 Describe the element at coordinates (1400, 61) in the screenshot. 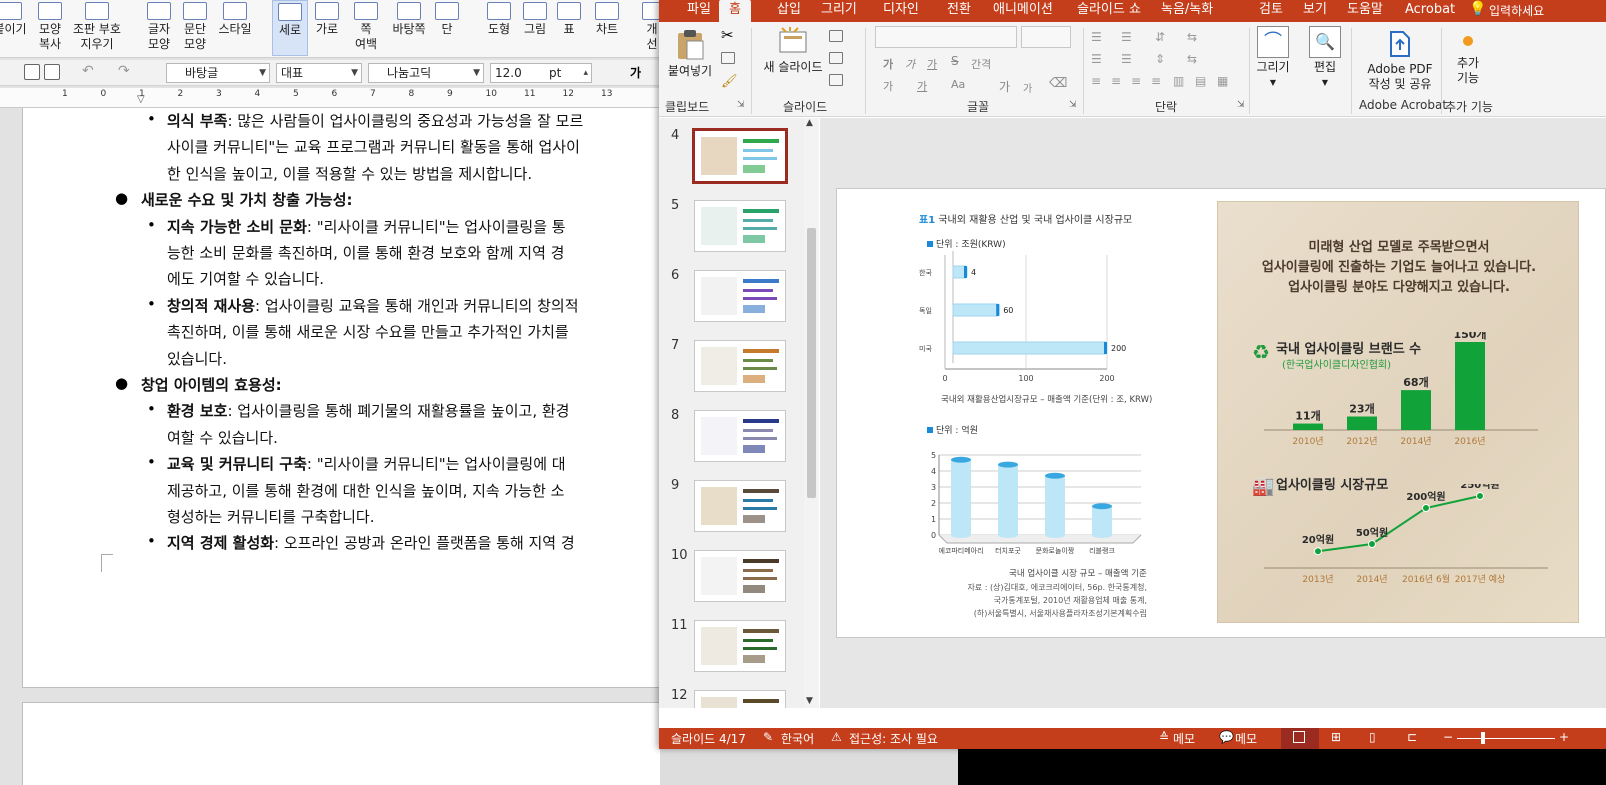

I see `adobe-pdf-button: Adobe PDF 작성 및 공유` at that location.